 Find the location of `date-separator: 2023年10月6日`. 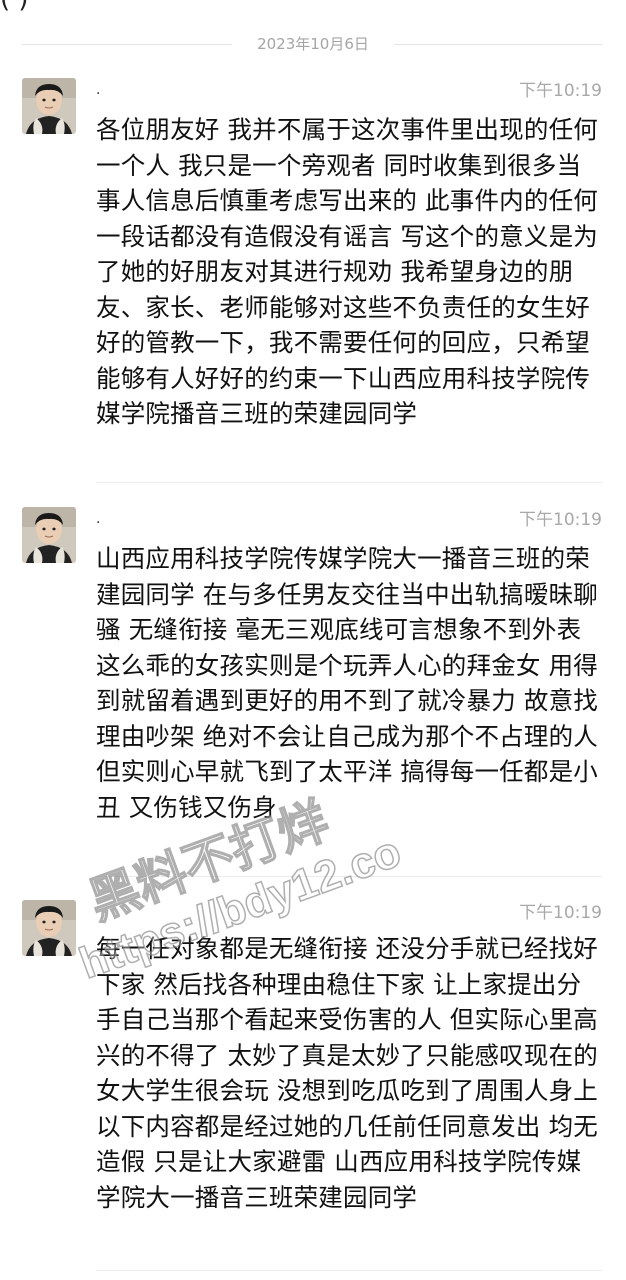

date-separator: 2023年10月6日 is located at coordinates (313, 44).